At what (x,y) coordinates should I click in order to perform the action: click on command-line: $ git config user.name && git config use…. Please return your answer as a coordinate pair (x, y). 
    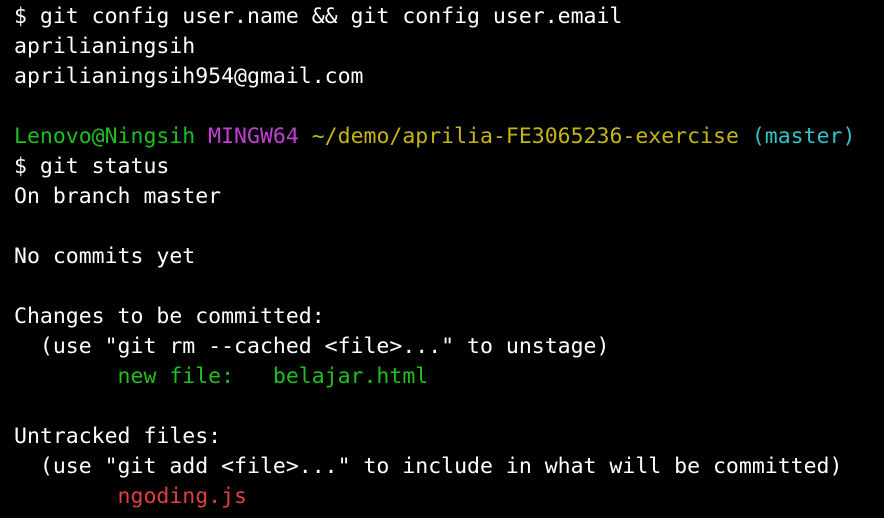
    Looking at the image, I should click on (449, 17).